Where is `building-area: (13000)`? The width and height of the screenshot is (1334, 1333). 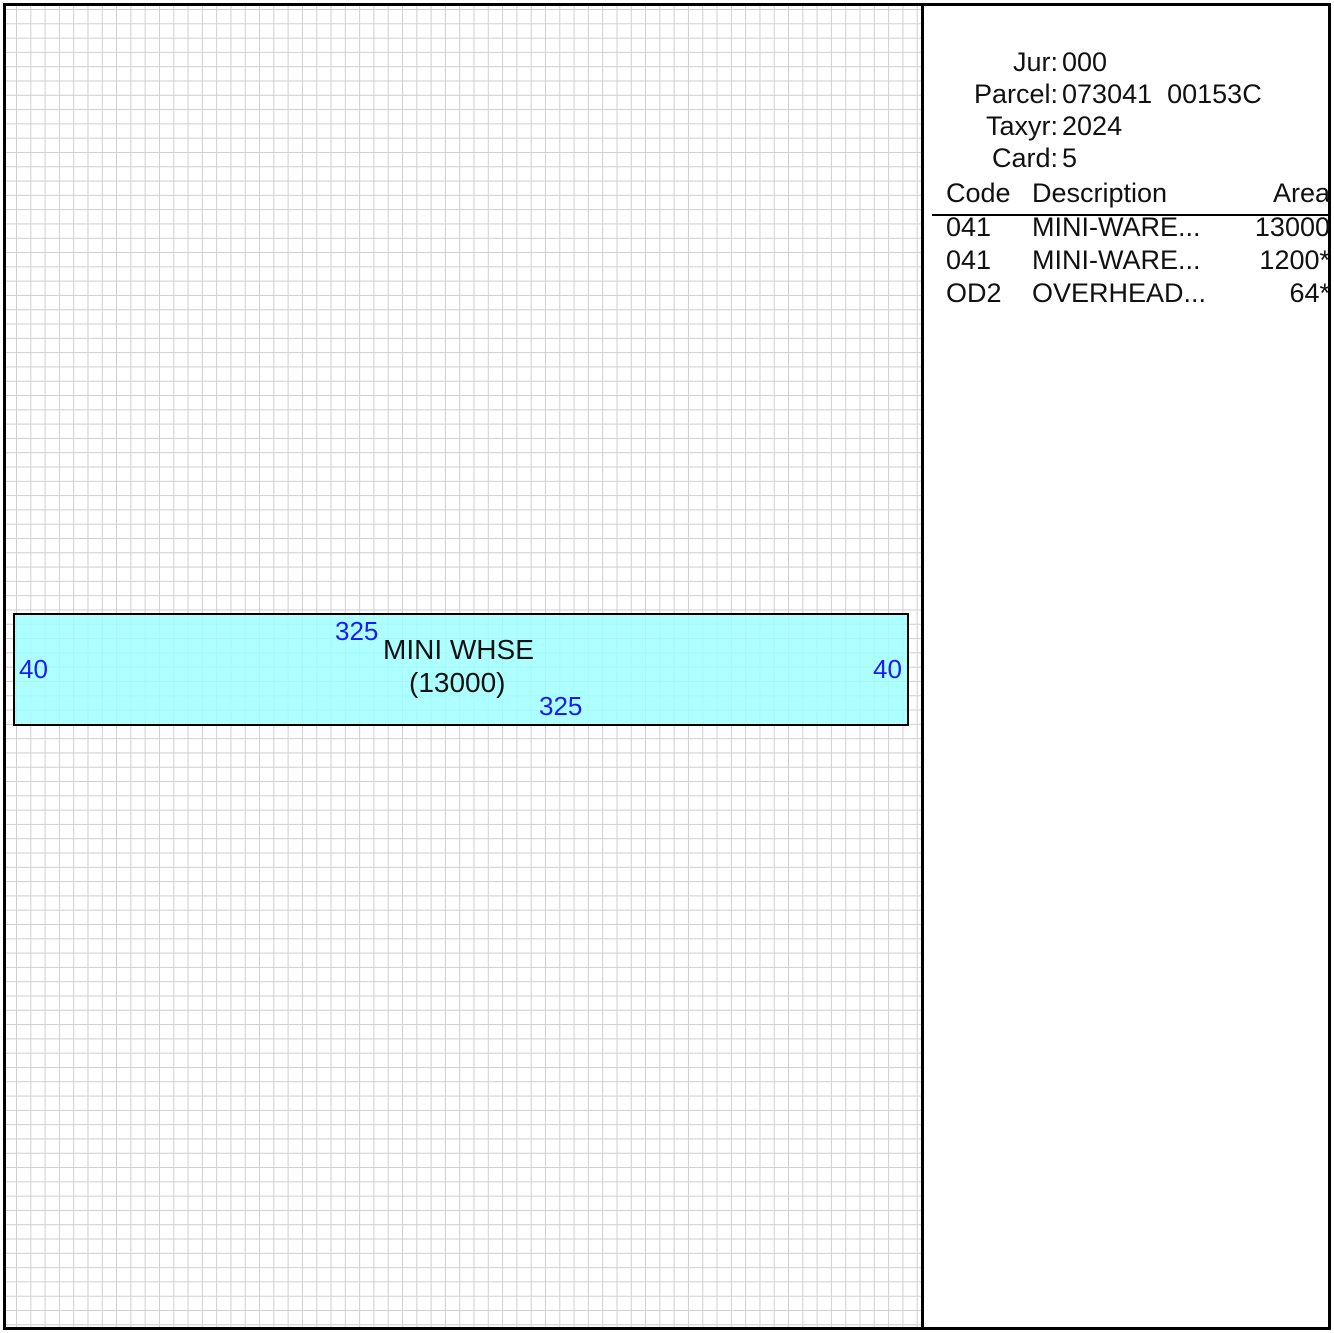
building-area: (13000) is located at coordinates (457, 682).